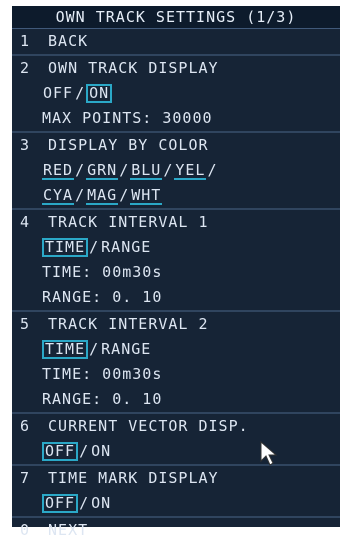  What do you see at coordinates (176, 41) in the screenshot?
I see `menu-item-back: 1 BACK` at bounding box center [176, 41].